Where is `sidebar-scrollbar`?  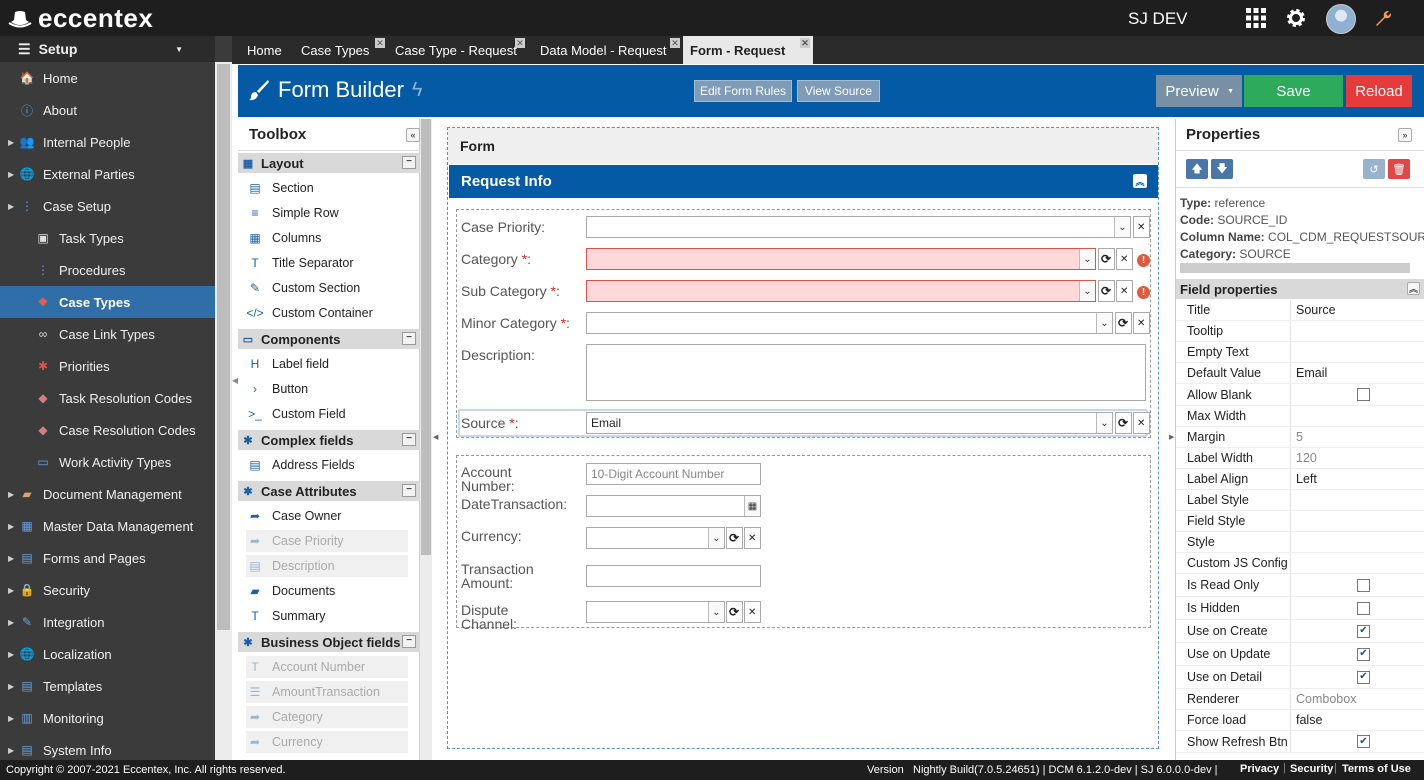 sidebar-scrollbar is located at coordinates (223, 411).